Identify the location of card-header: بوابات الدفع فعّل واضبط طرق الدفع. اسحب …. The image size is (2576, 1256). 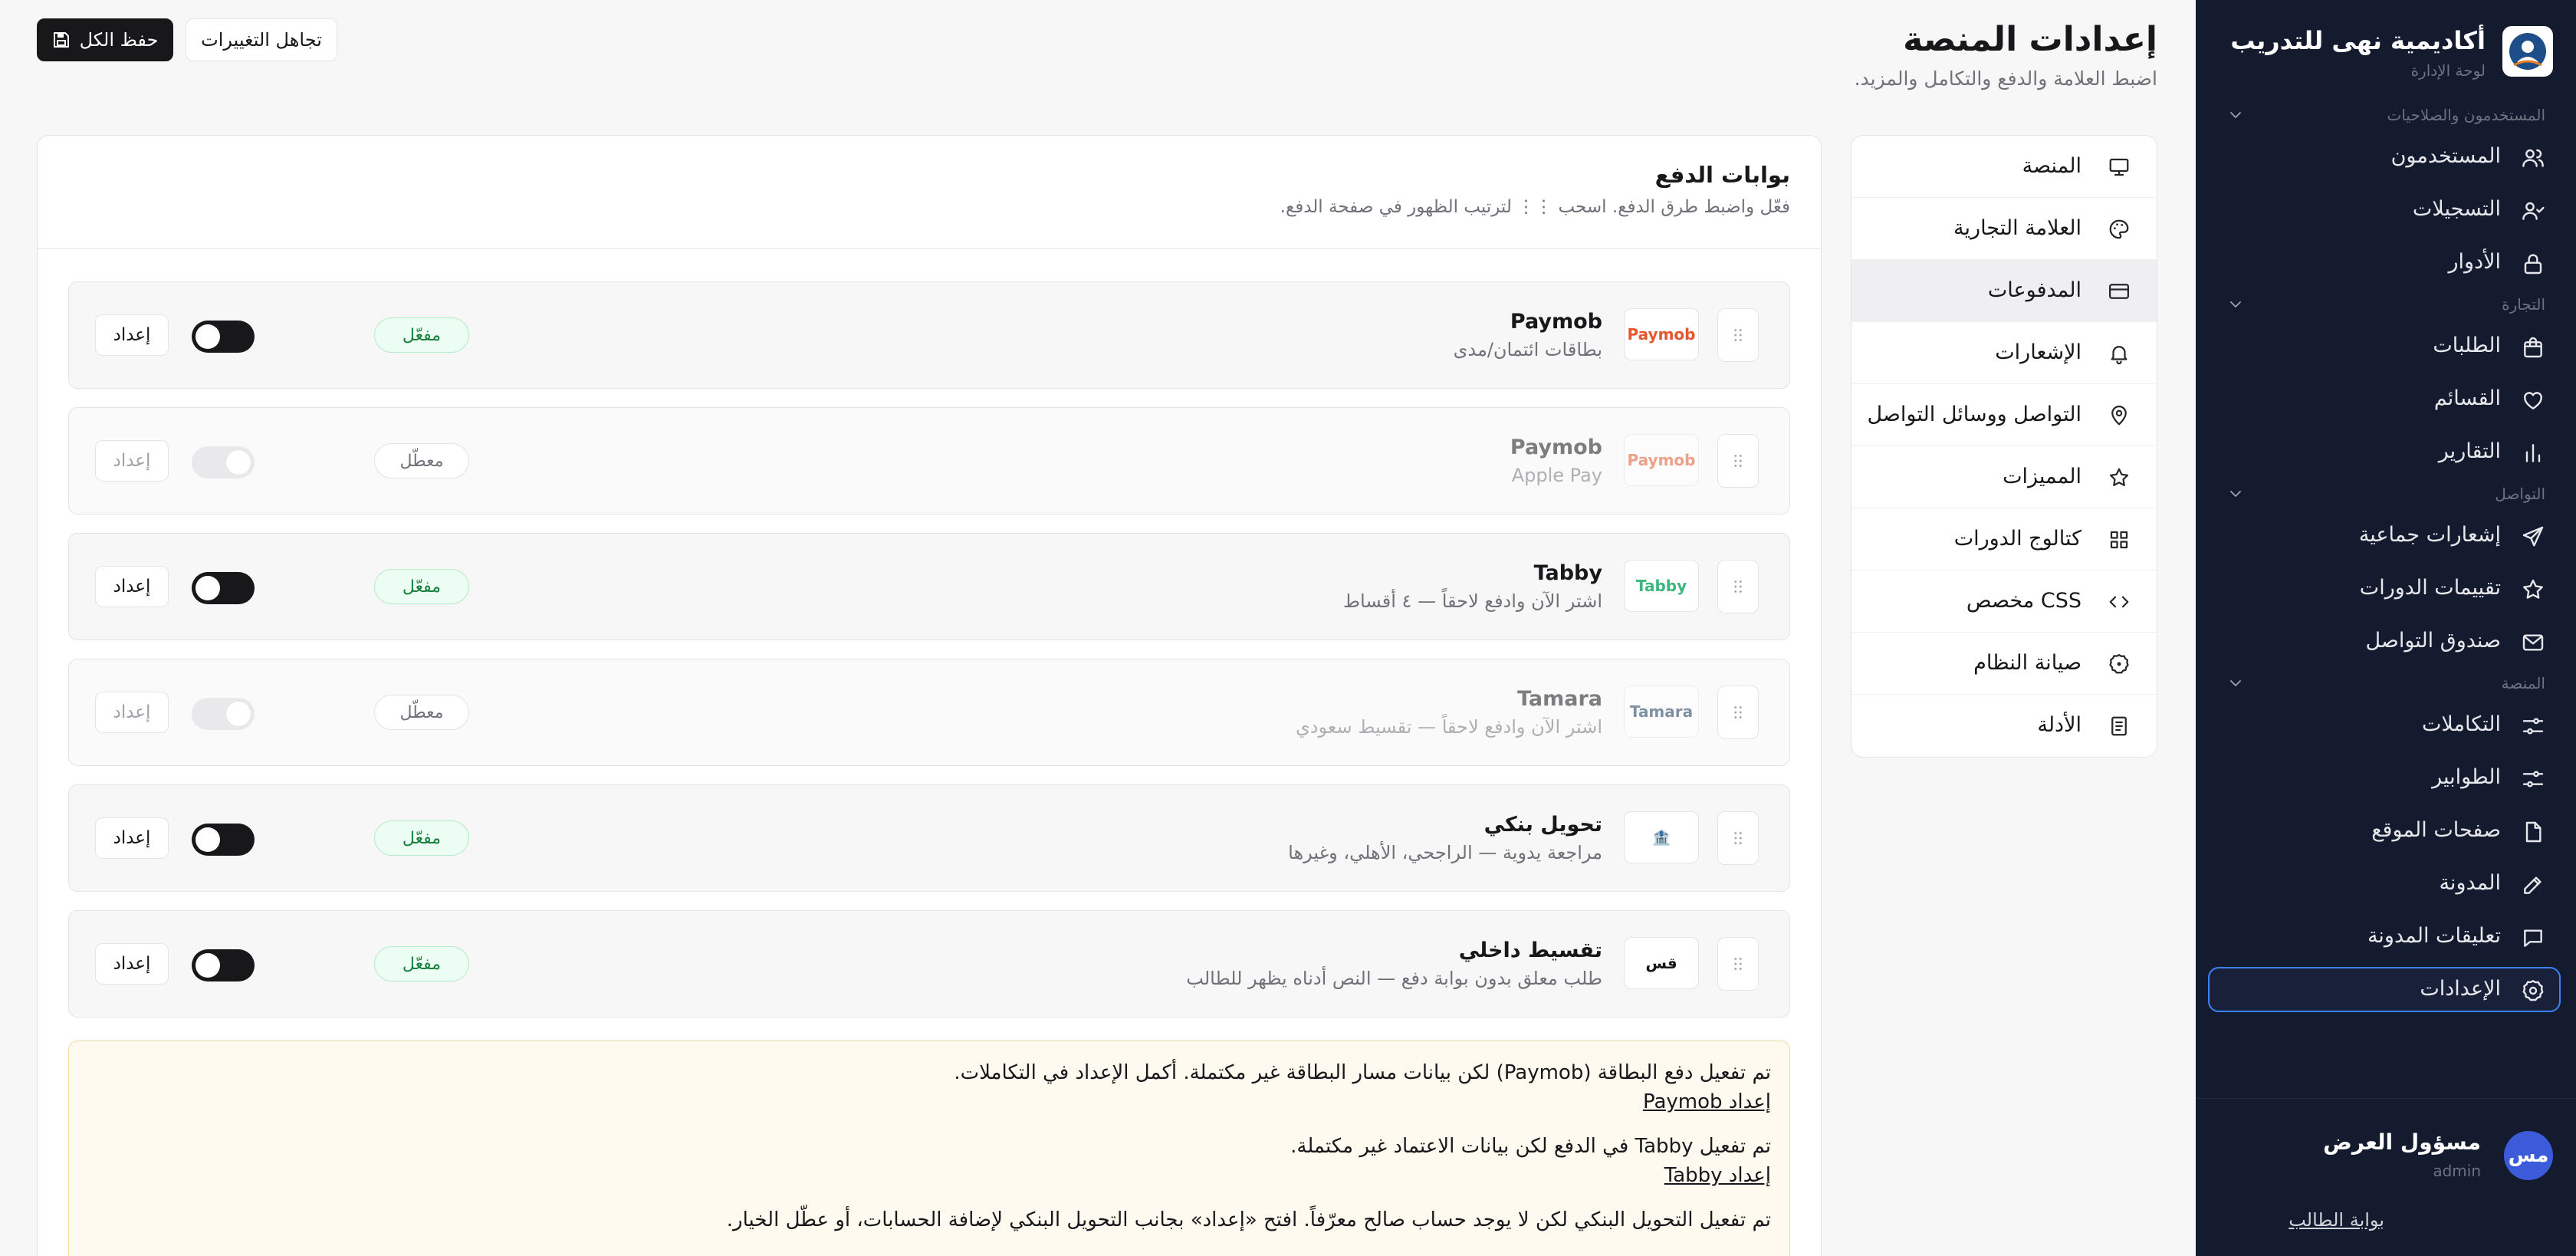
(929, 193).